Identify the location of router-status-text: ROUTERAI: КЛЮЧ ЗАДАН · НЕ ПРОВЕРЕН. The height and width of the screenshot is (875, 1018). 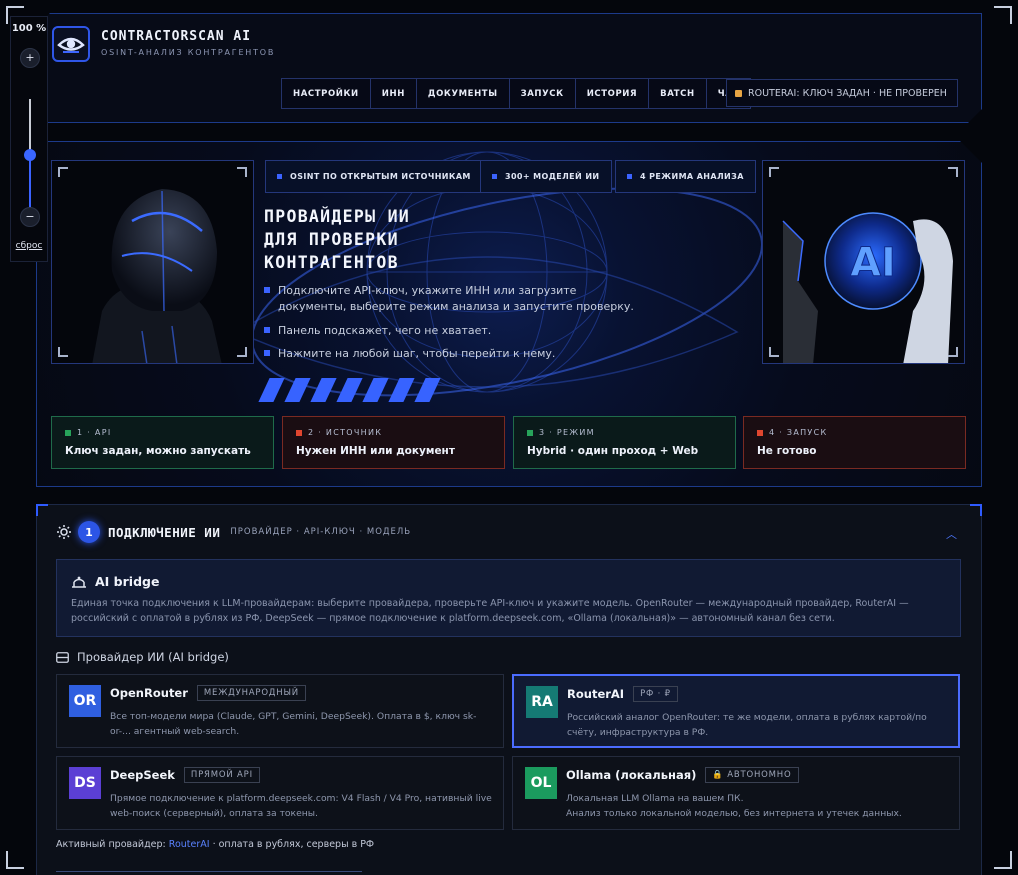
(847, 93).